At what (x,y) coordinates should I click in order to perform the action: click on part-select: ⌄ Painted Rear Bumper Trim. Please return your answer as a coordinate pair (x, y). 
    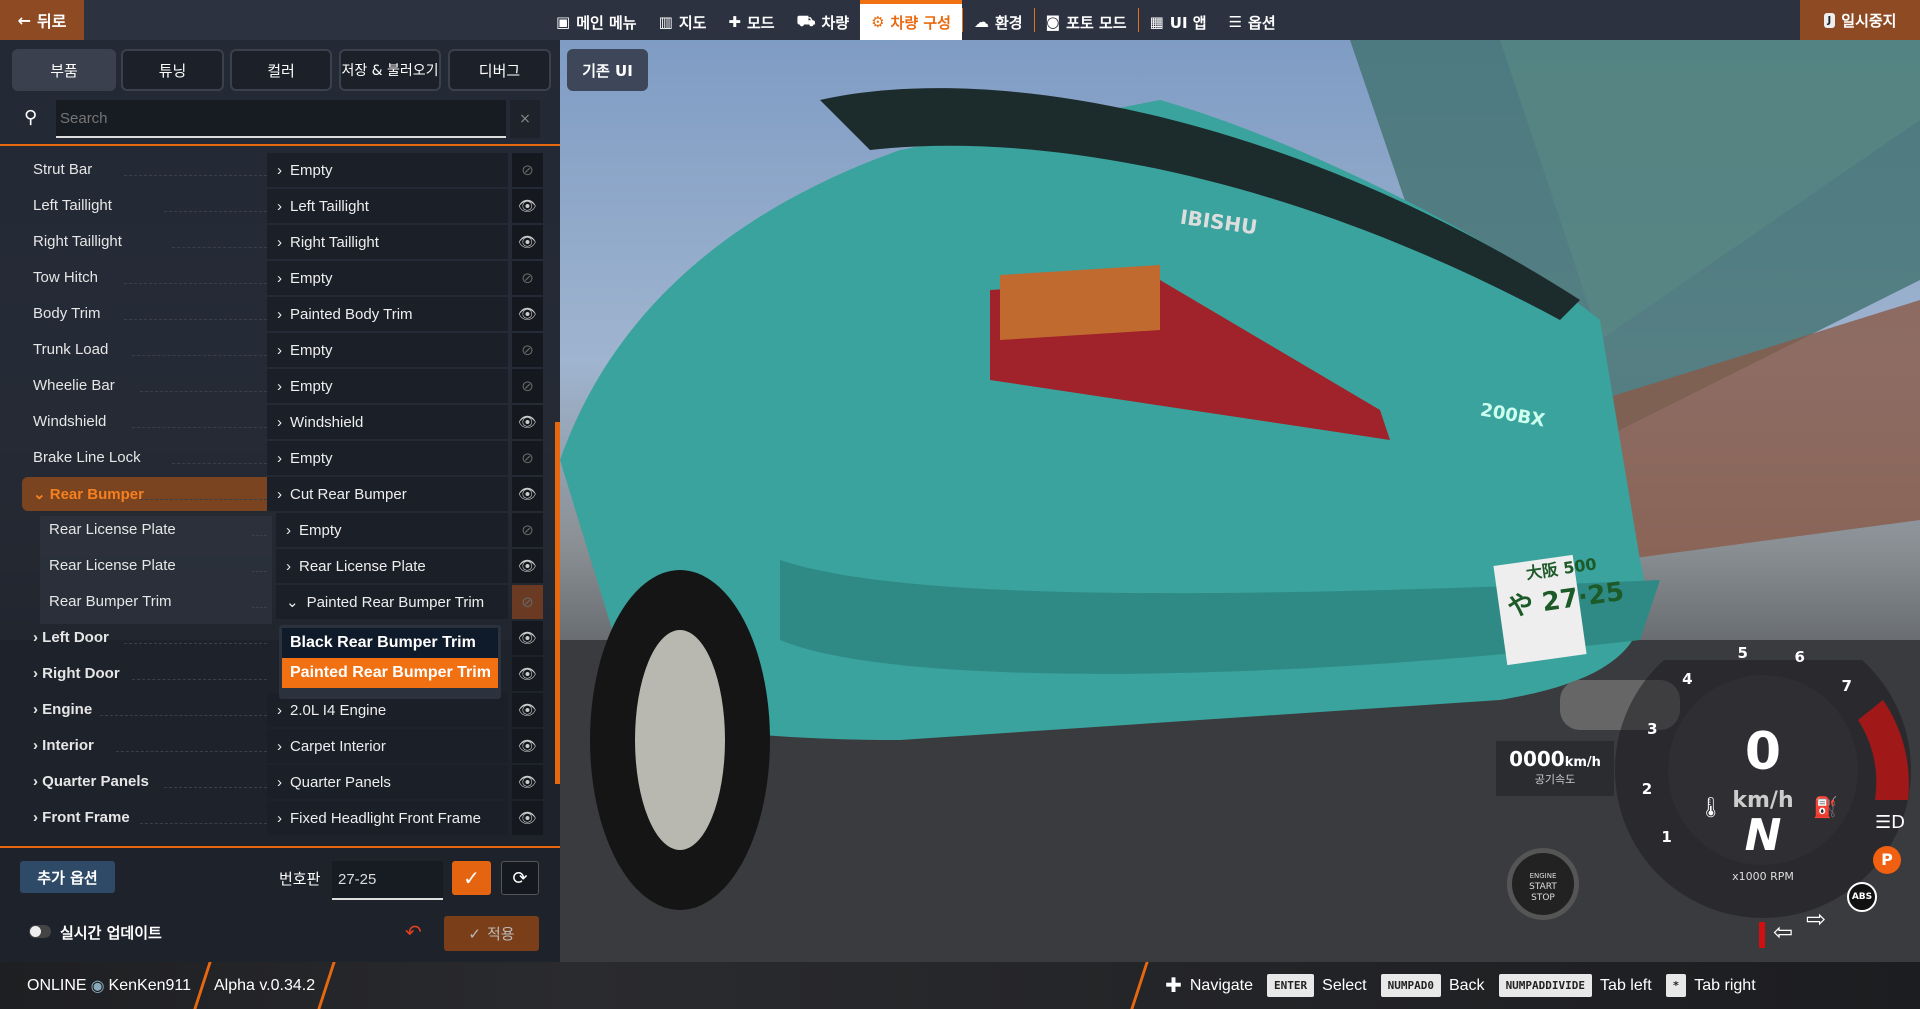
    Looking at the image, I should click on (392, 602).